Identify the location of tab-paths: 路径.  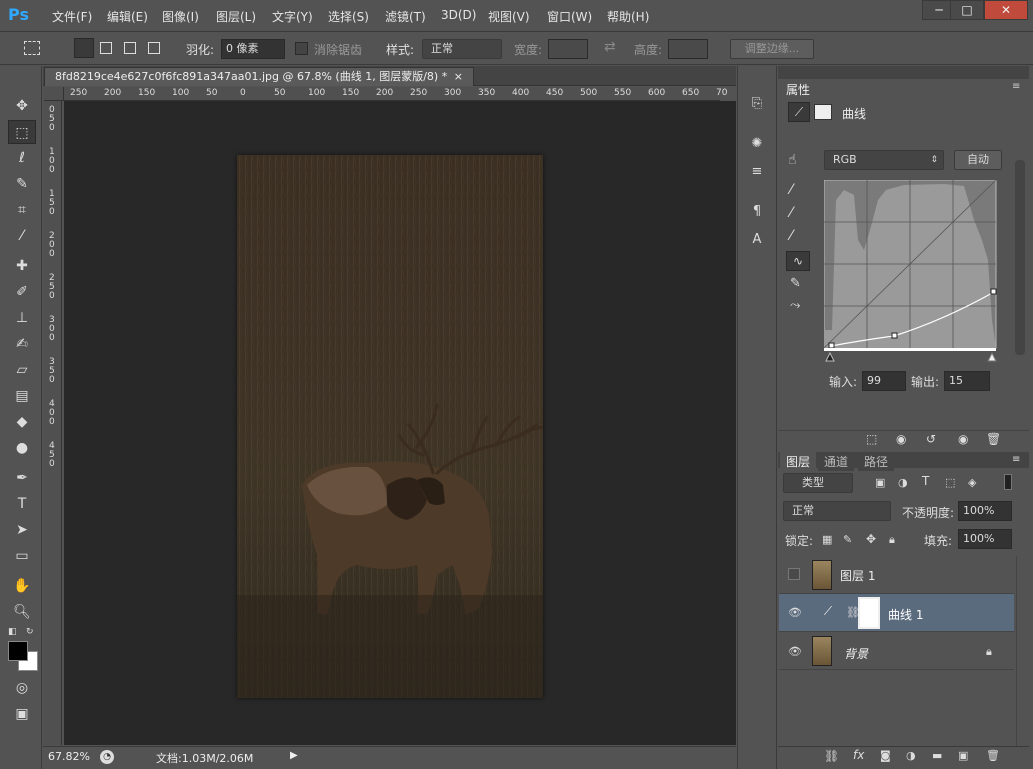
(876, 461).